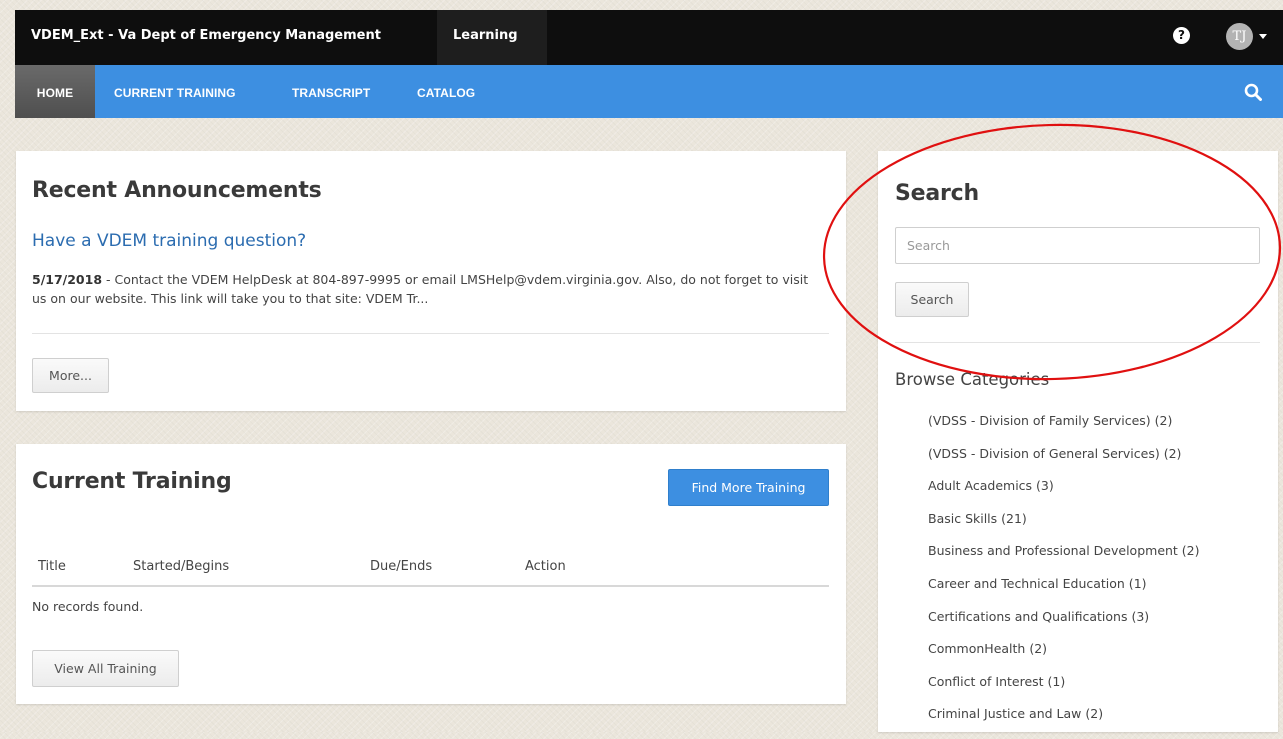 The width and height of the screenshot is (1283, 739). What do you see at coordinates (175, 91) in the screenshot?
I see `nav-current-training: CURRENT TRAINING` at bounding box center [175, 91].